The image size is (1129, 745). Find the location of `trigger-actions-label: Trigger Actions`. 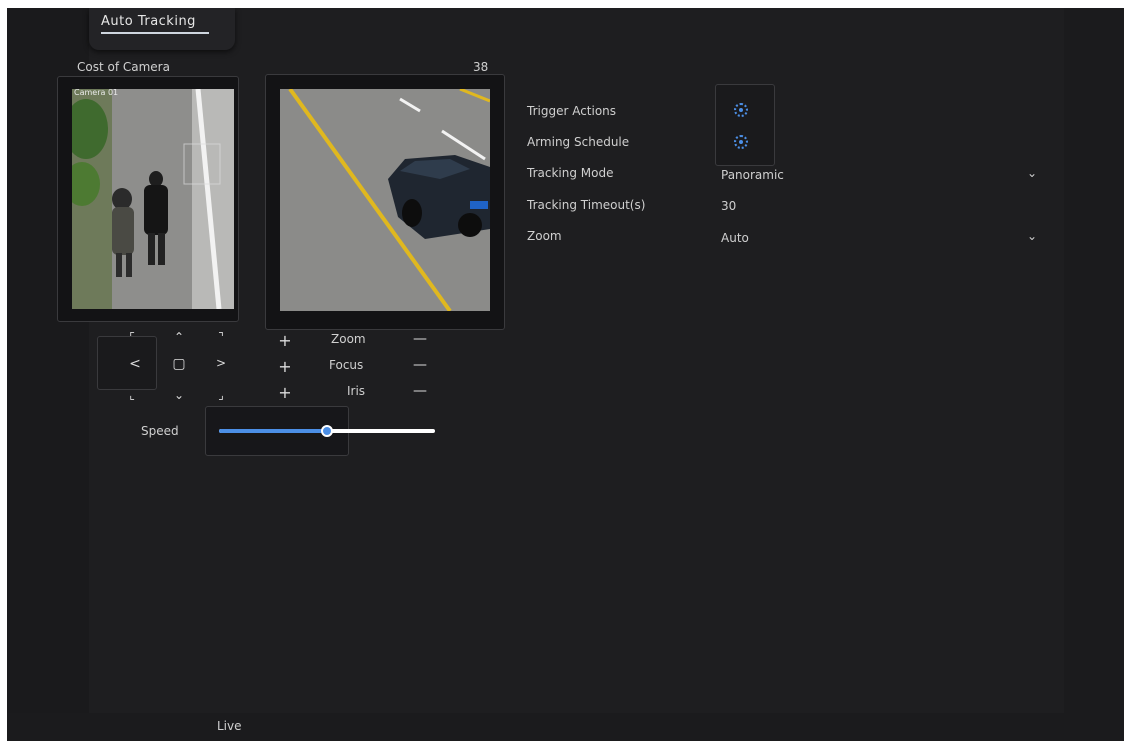

trigger-actions-label: Trigger Actions is located at coordinates (572, 111).